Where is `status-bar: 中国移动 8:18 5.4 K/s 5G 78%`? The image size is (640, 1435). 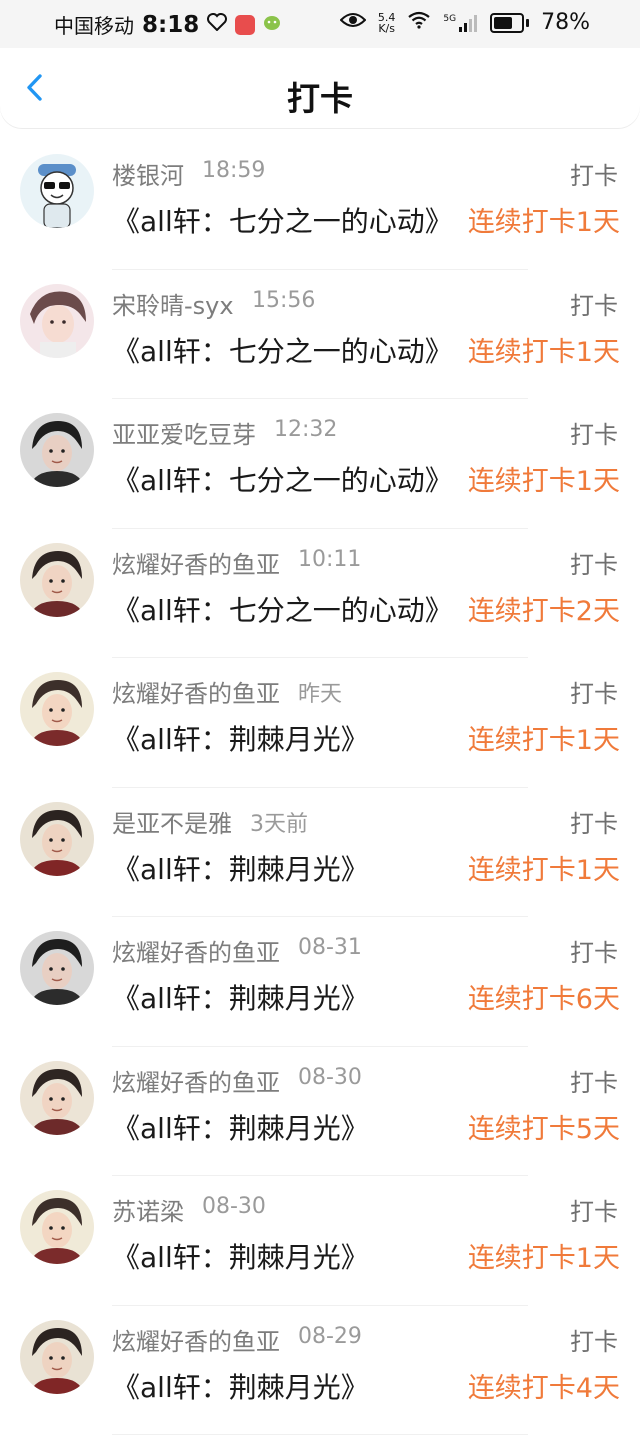 status-bar: 中国移动 8:18 5.4 K/s 5G 78% is located at coordinates (320, 24).